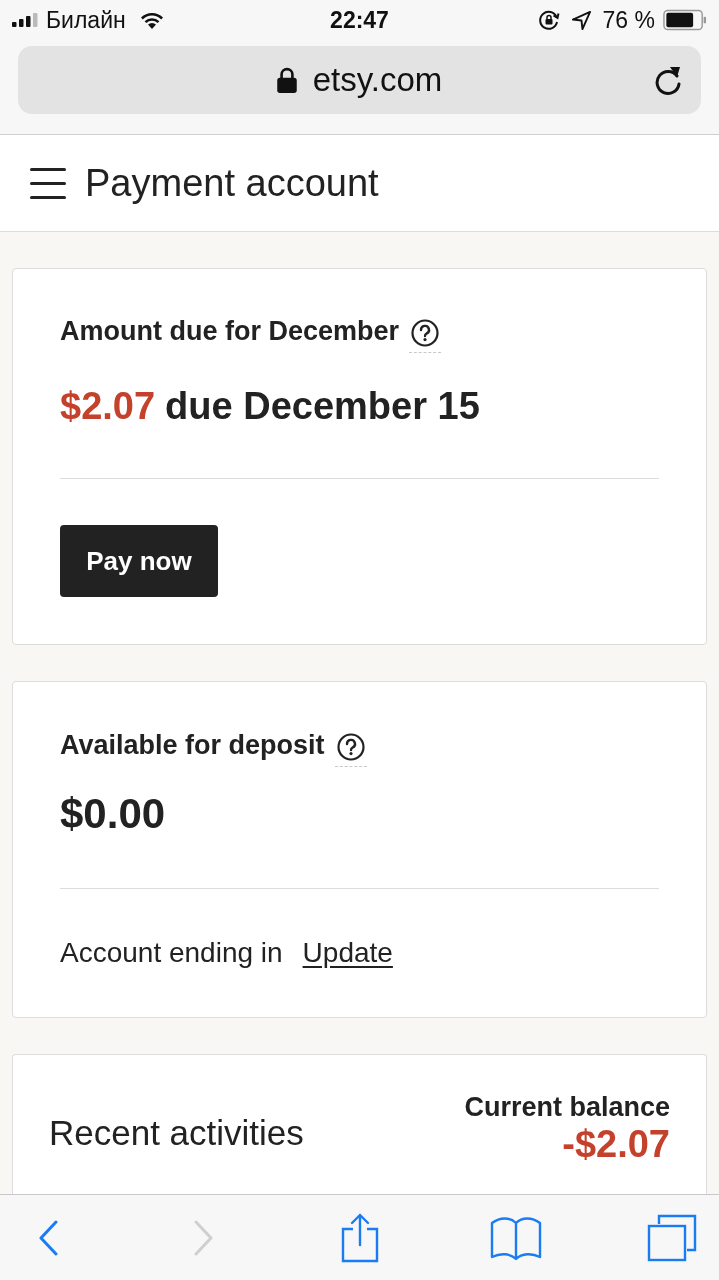 The image size is (719, 1280). I want to click on menu-icon, so click(48, 183).